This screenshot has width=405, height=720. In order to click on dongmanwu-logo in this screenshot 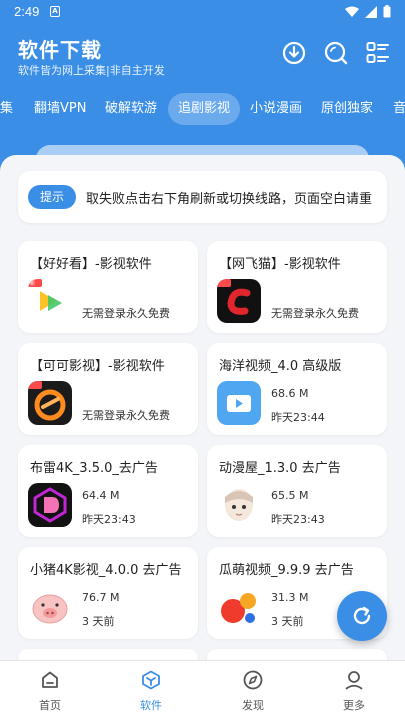, I will do `click(239, 505)`.